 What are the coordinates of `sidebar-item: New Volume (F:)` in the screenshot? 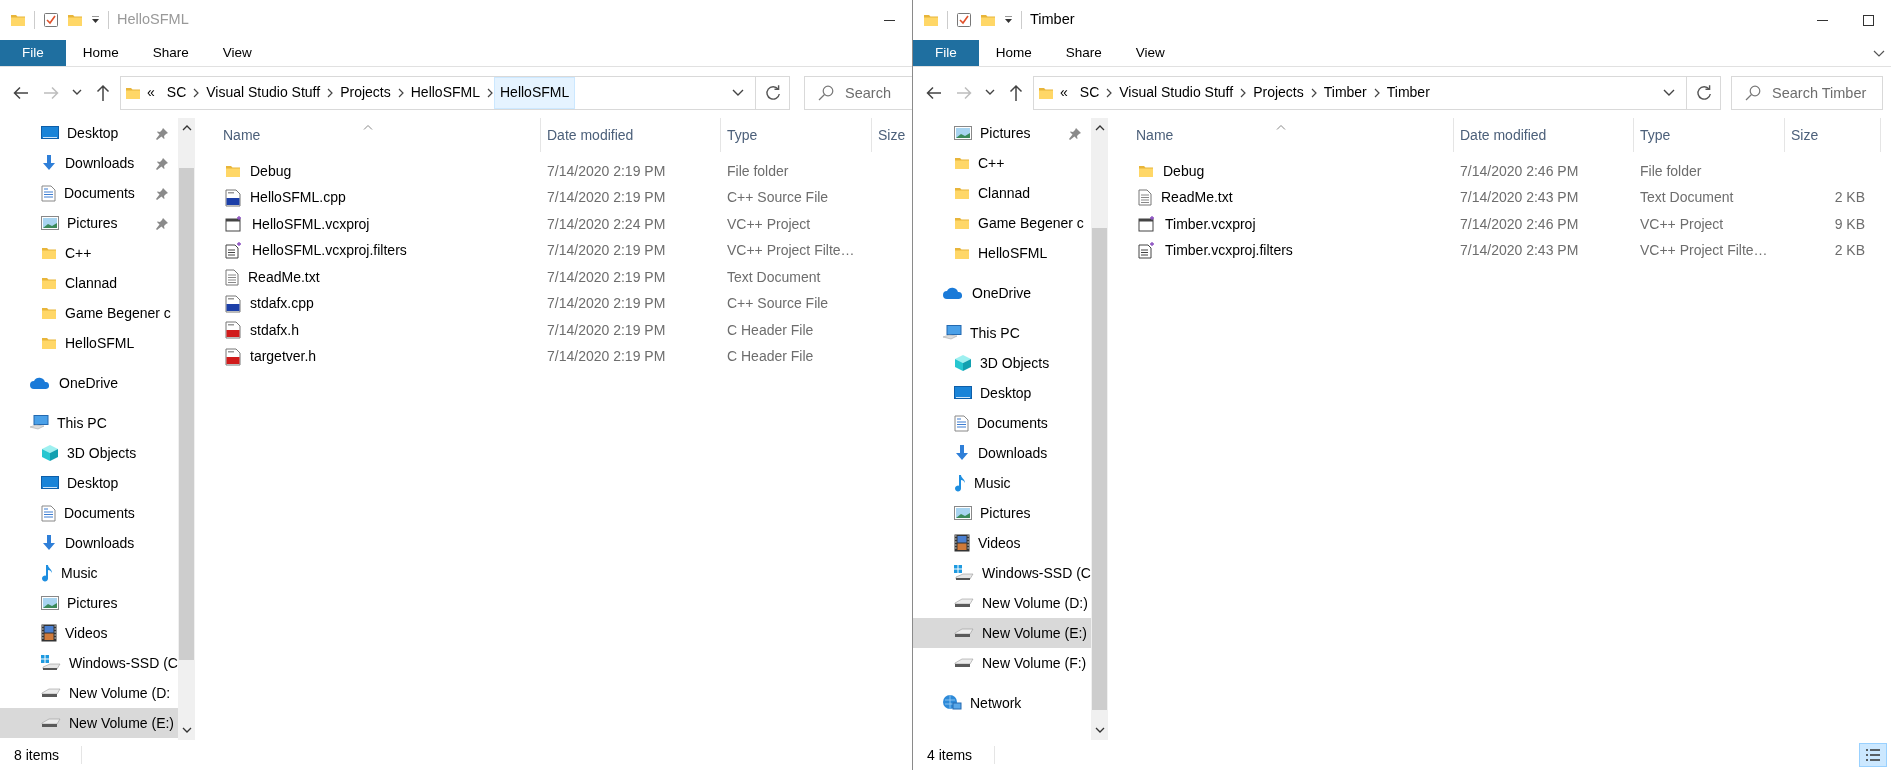 It's located at (1002, 663).